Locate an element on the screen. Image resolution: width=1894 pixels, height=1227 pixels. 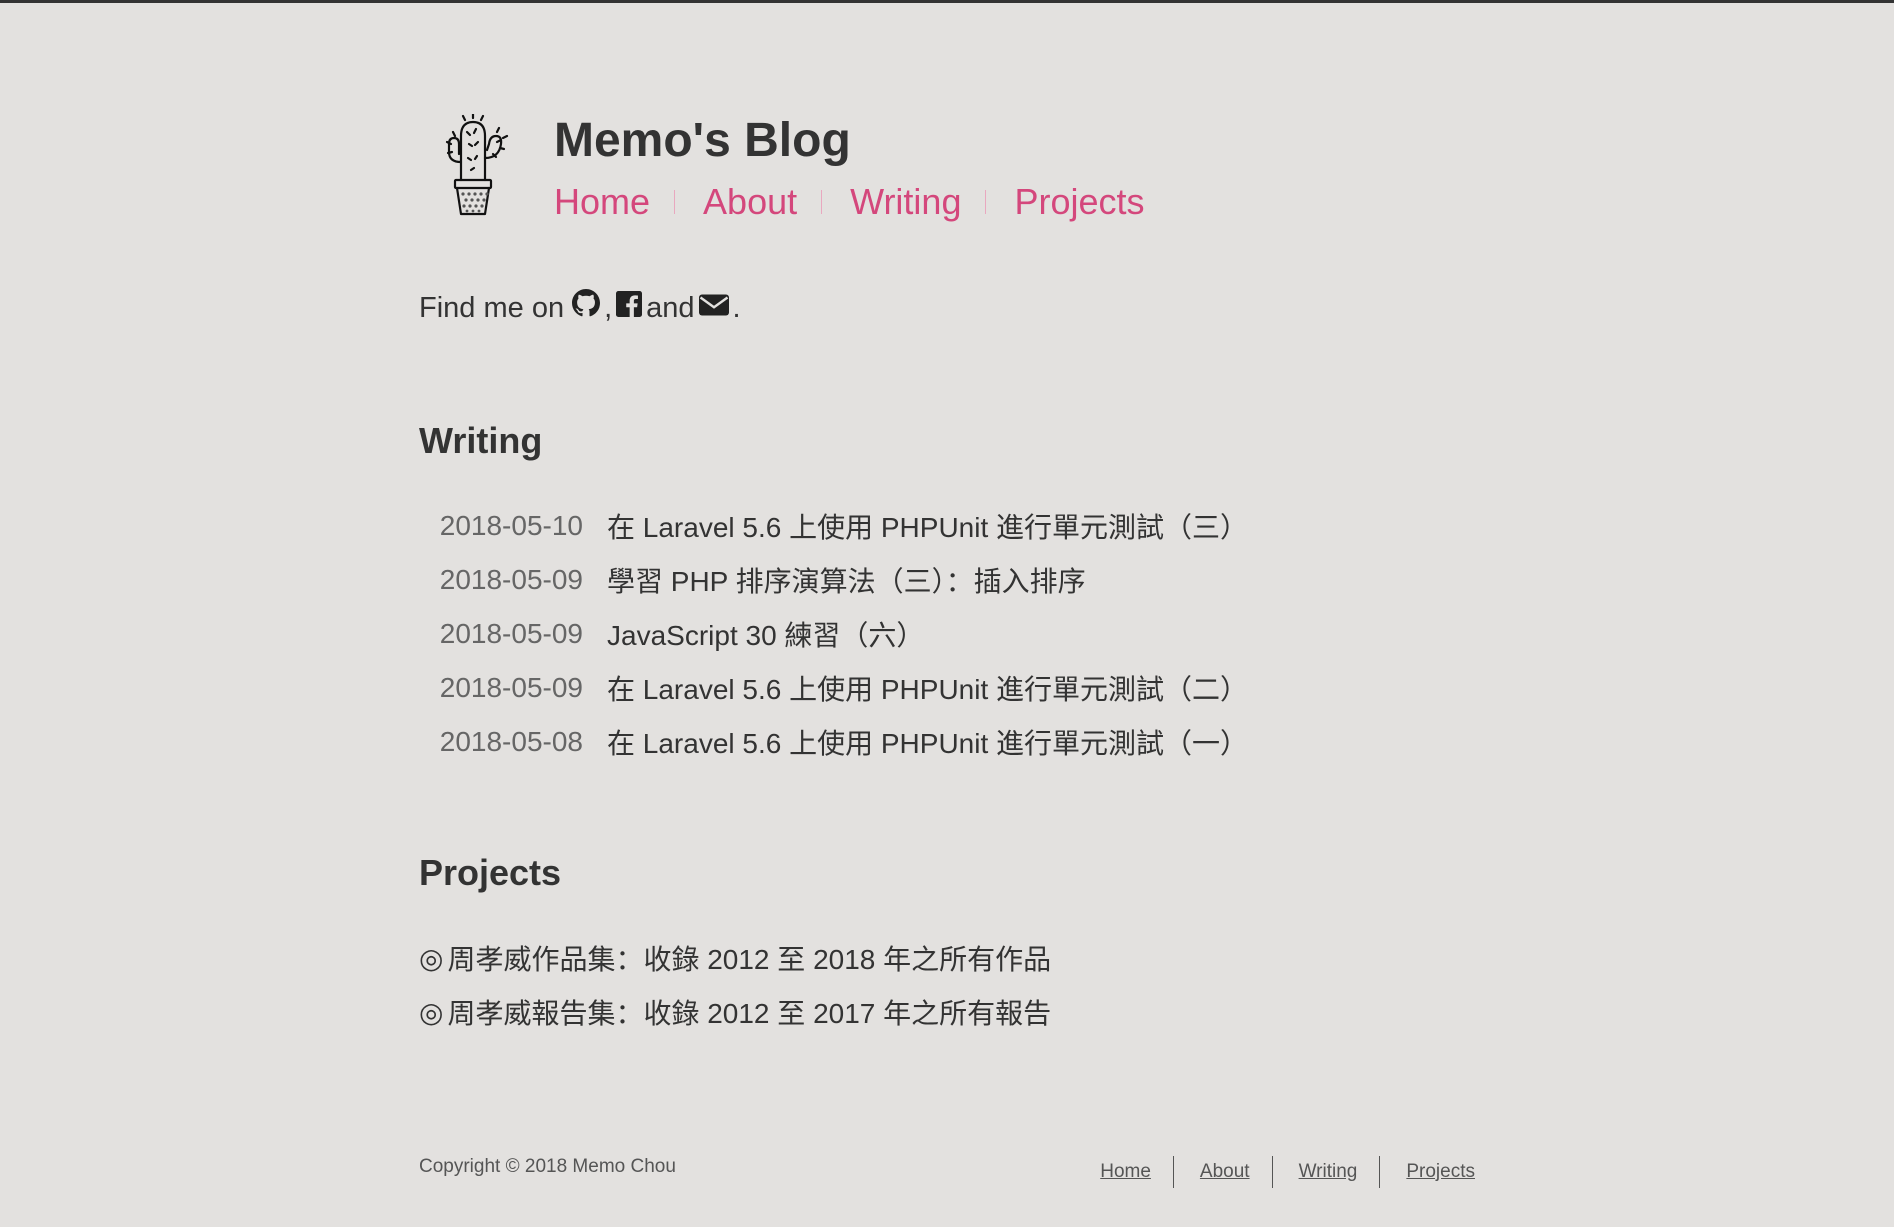
facebook-icon is located at coordinates (629, 308).